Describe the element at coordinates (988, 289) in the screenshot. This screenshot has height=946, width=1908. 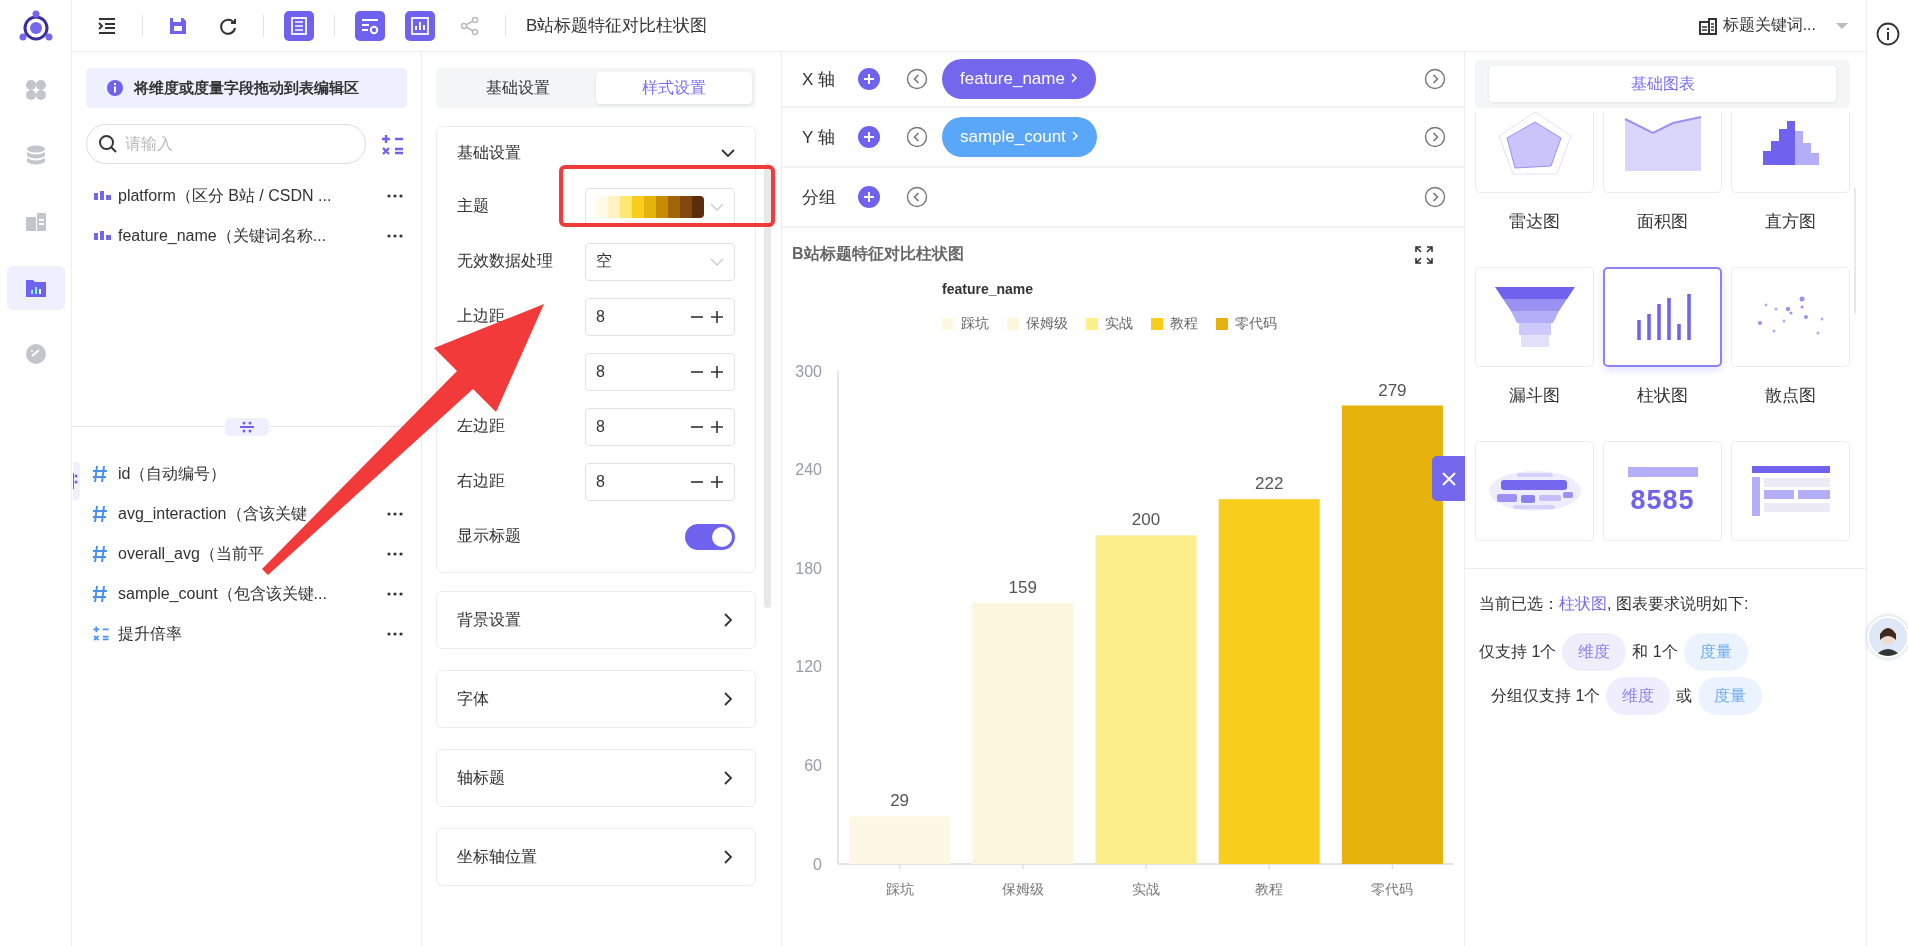
I see `legend-title: feature_name` at that location.